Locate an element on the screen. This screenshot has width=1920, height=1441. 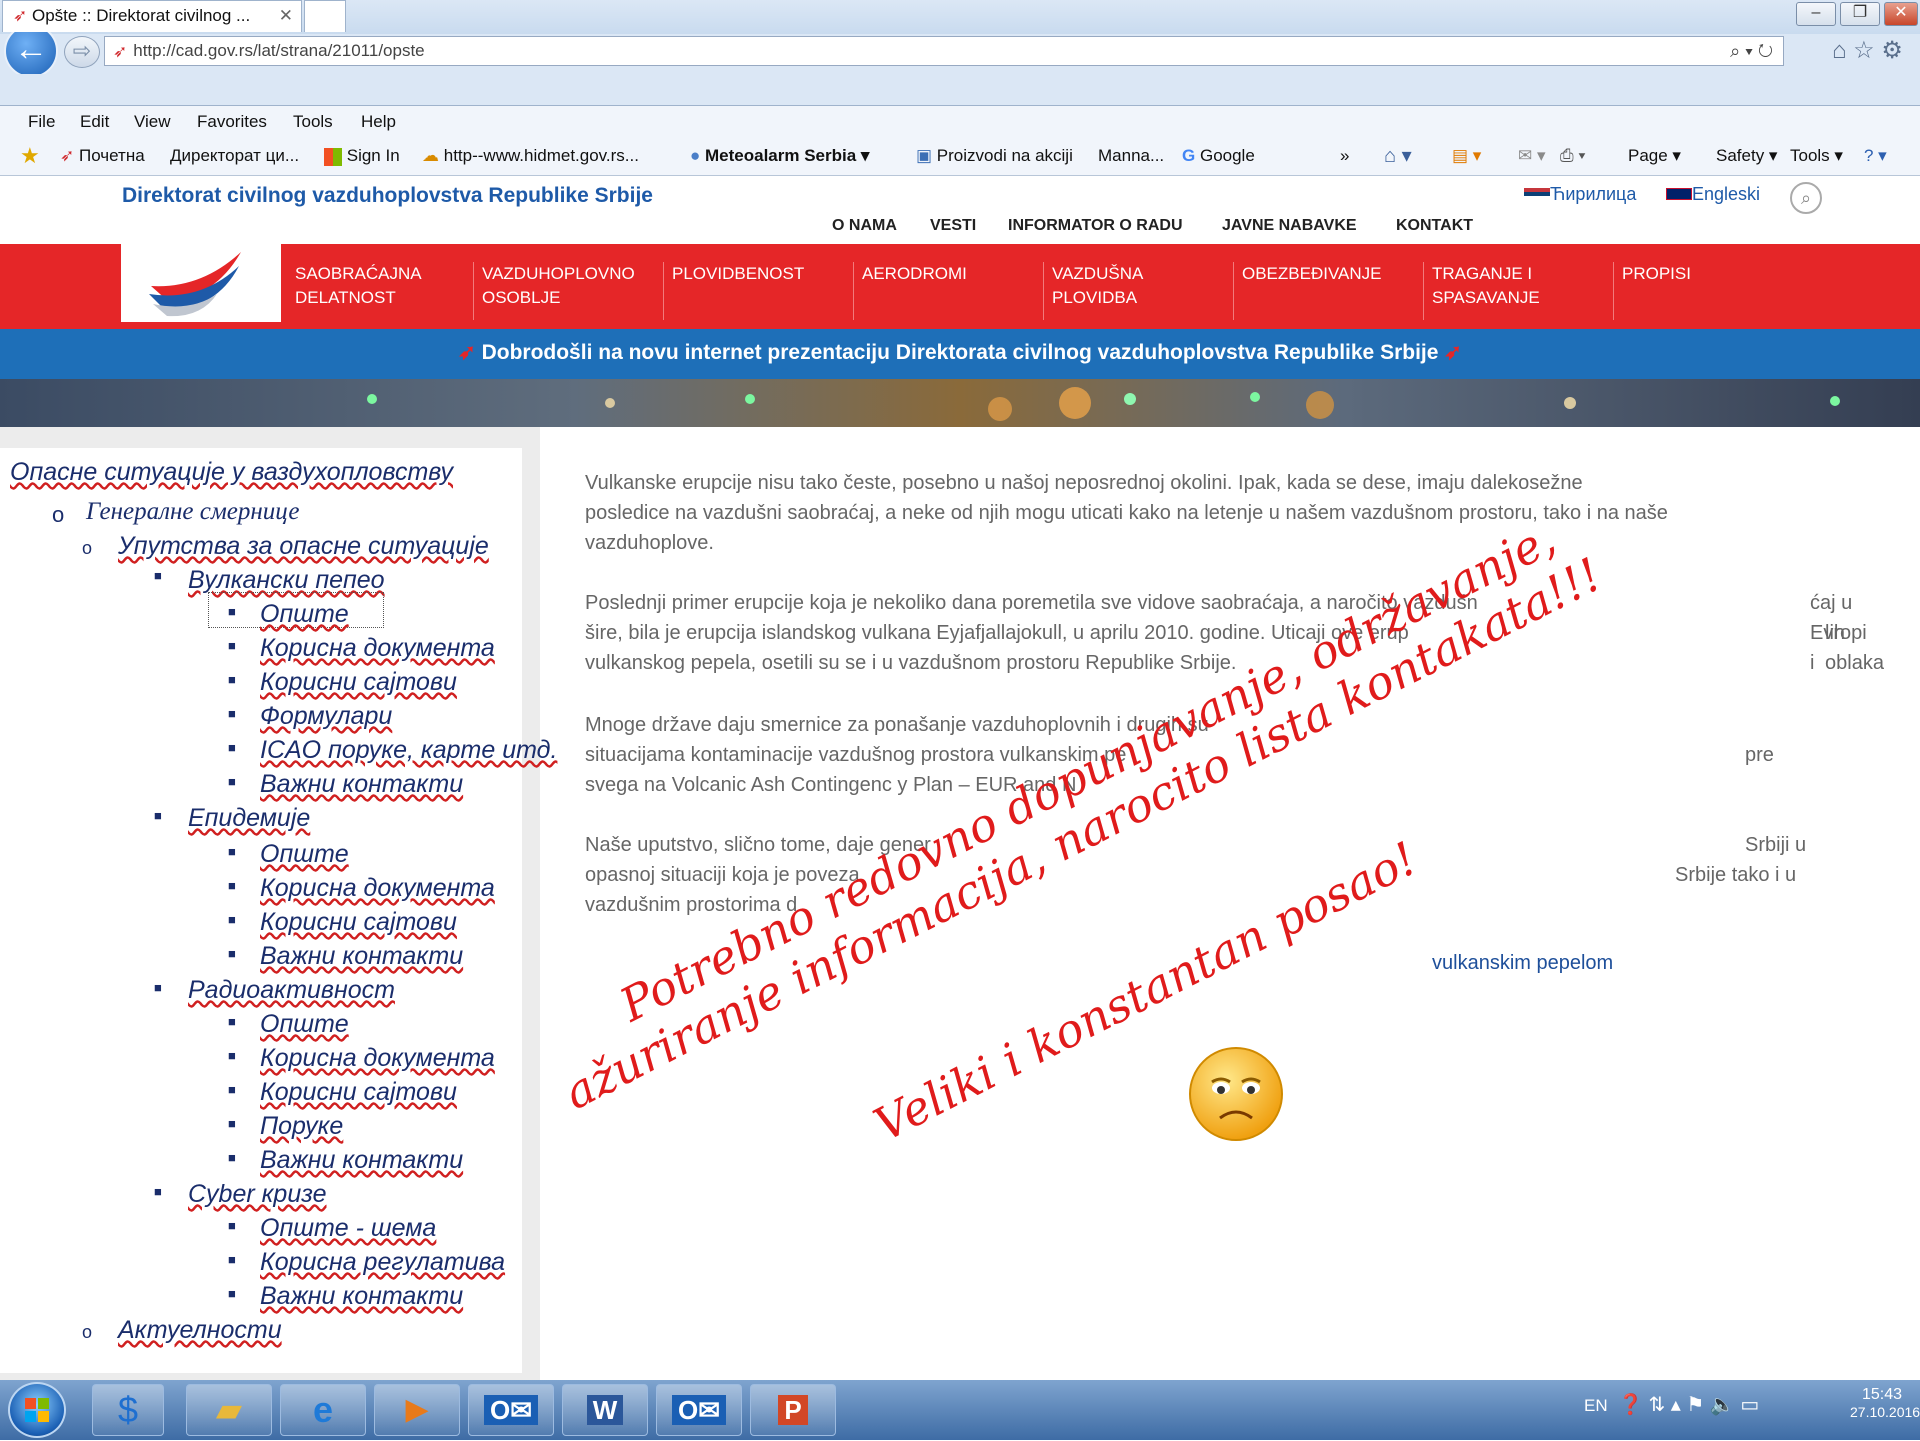
search-icon: ⌕ is located at coordinates (1806, 198).